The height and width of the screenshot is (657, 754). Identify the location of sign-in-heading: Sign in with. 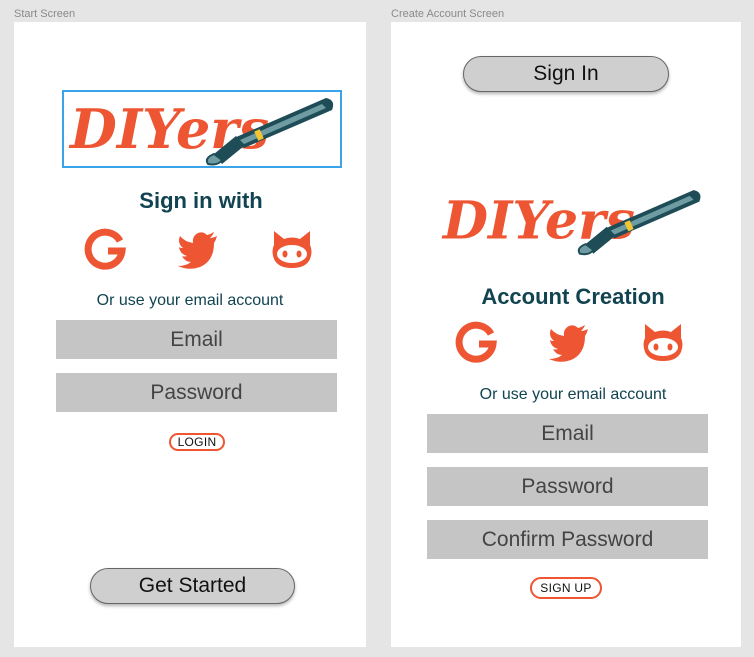
(201, 200).